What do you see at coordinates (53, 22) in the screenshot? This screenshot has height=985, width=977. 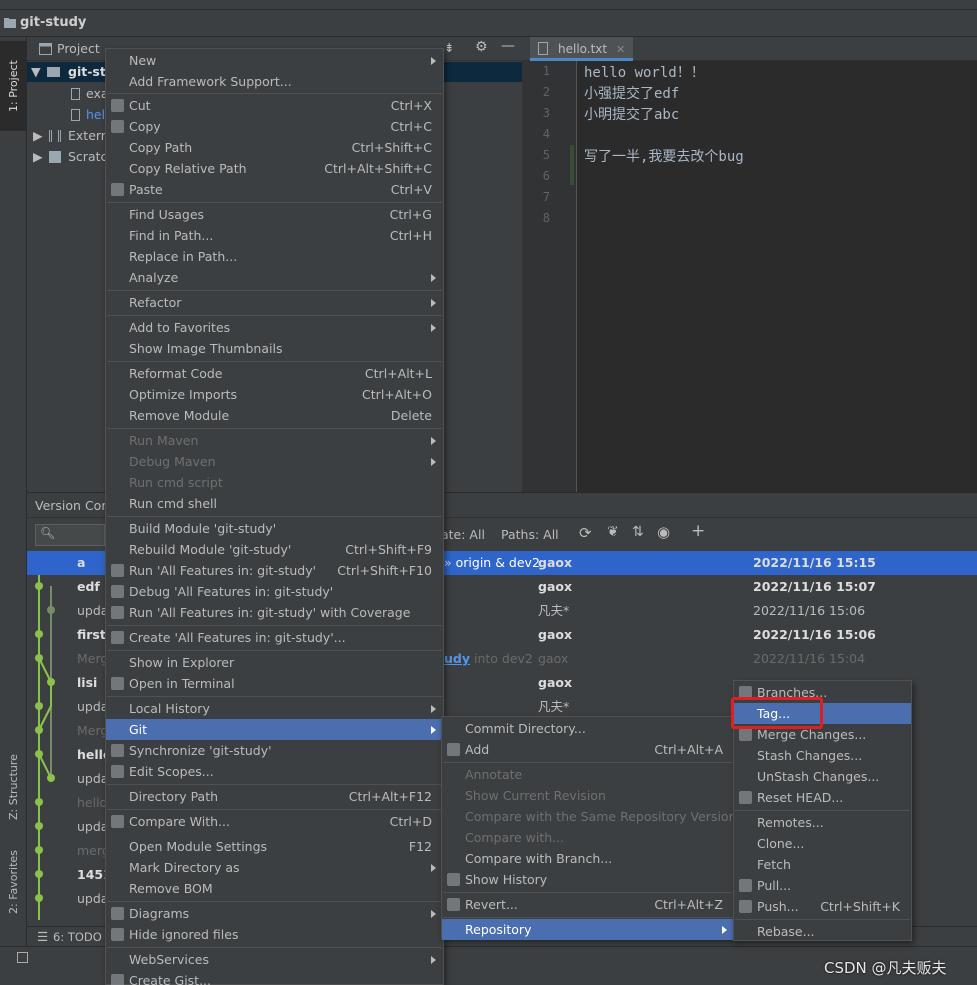 I see `breadcrumb-project: git-study` at bounding box center [53, 22].